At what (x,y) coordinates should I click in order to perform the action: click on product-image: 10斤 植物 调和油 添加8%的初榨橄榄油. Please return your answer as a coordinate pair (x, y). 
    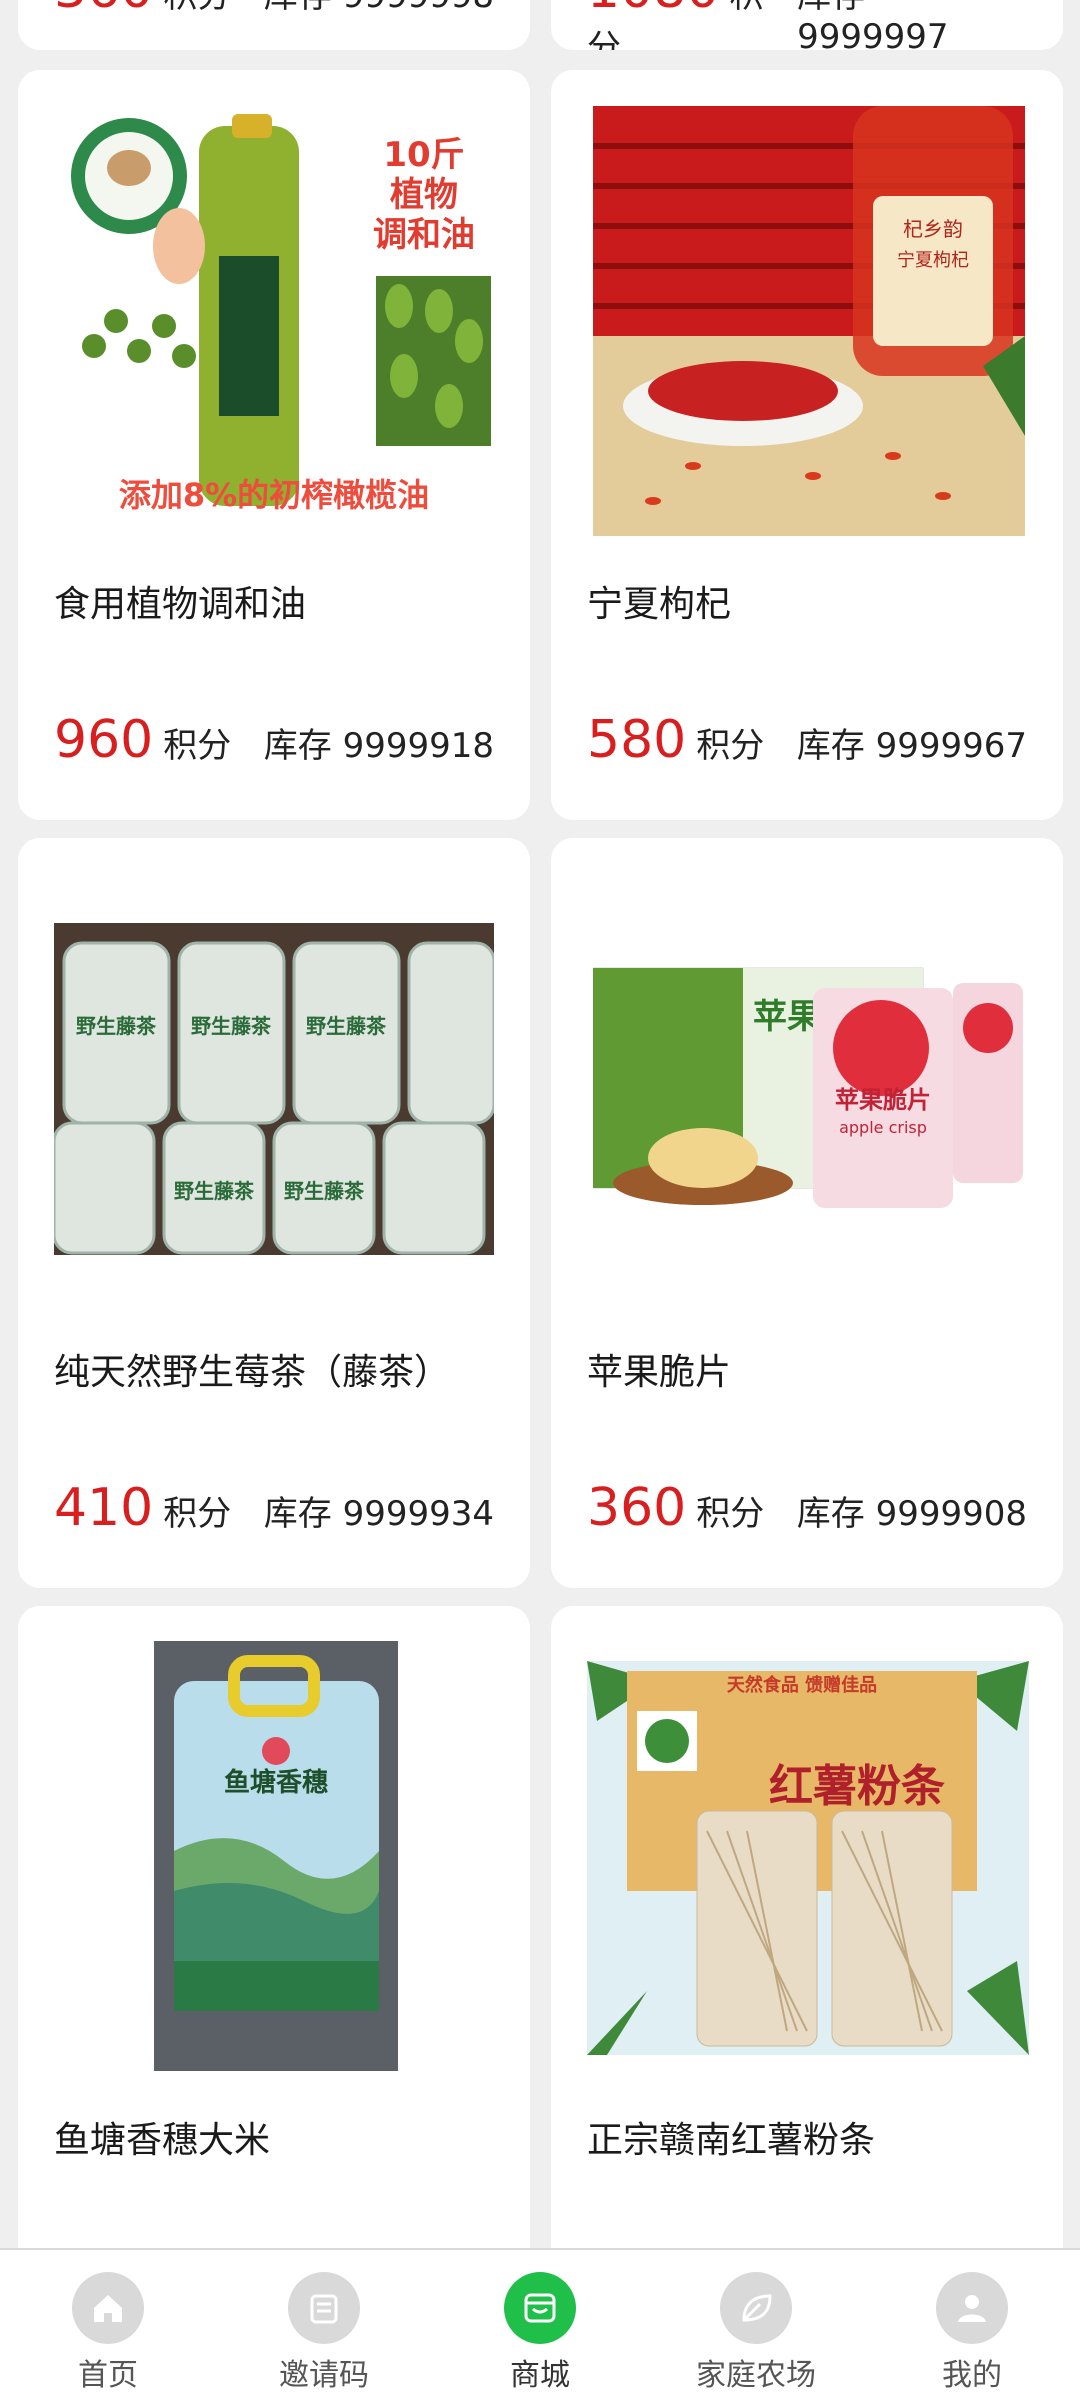
    Looking at the image, I should click on (274, 321).